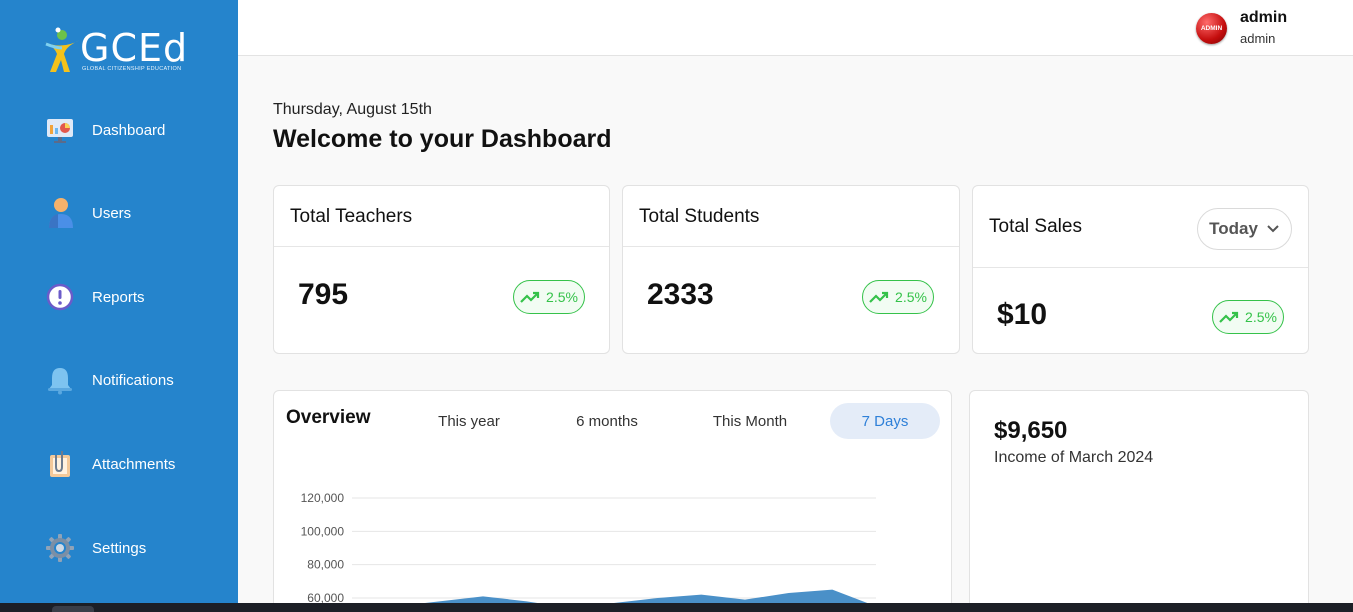 Image resolution: width=1353 pixels, height=612 pixels. What do you see at coordinates (1022, 314) in the screenshot?
I see `sales-total: $10` at bounding box center [1022, 314].